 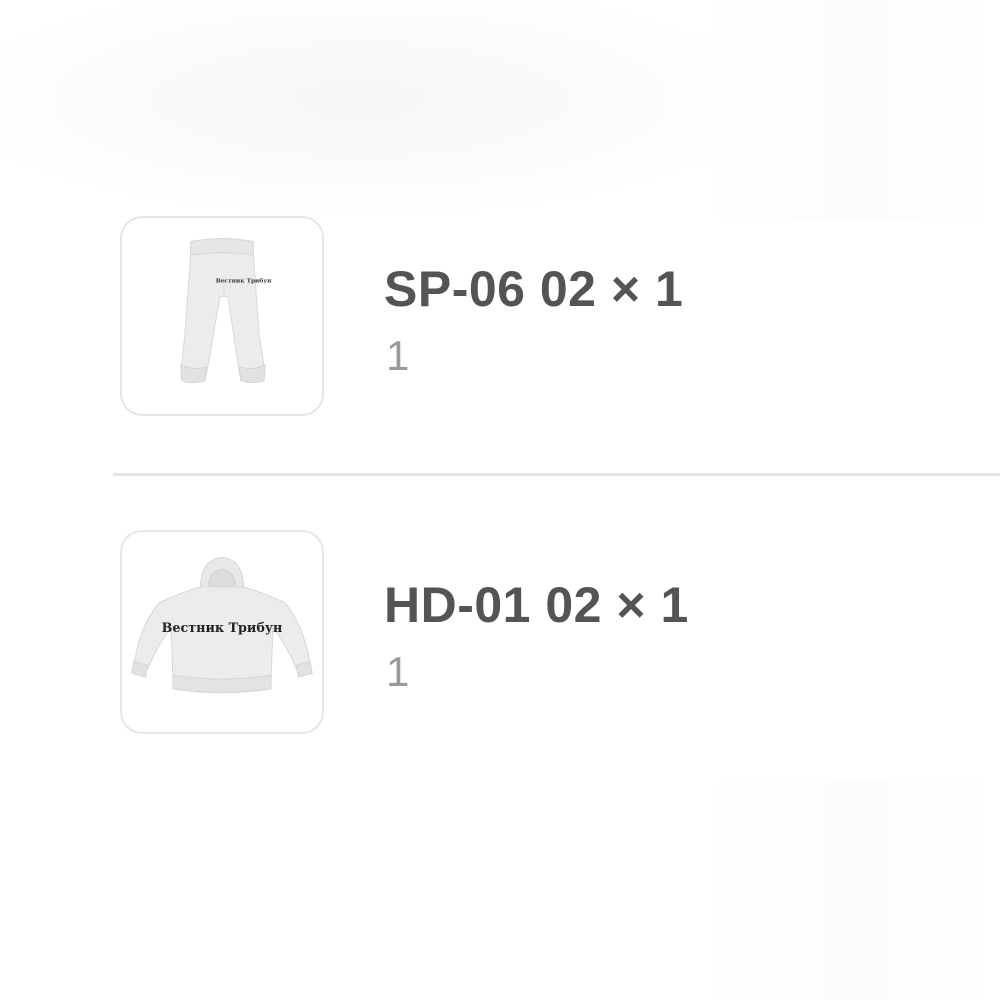 I want to click on sweatpants-image: Вестник Трибун, so click(x=226, y=311).